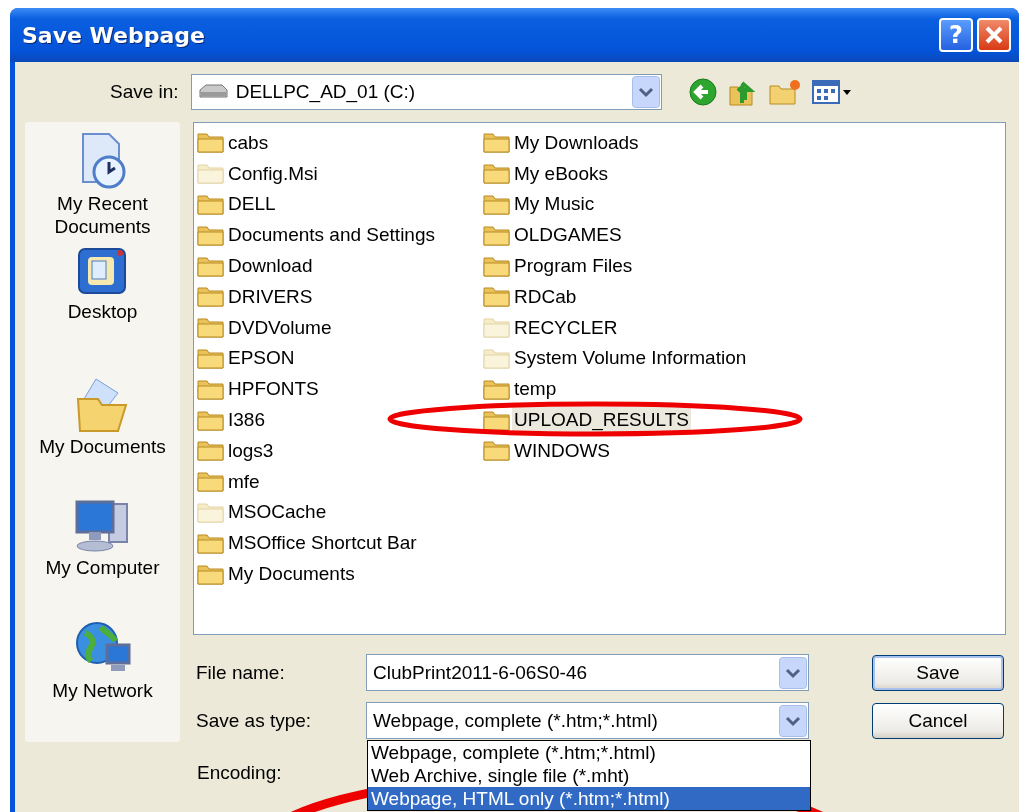 Image resolution: width=1019 pixels, height=812 pixels. What do you see at coordinates (589, 775) in the screenshot?
I see `dropdown-option: Web Archive, single file (*.mht)` at bounding box center [589, 775].